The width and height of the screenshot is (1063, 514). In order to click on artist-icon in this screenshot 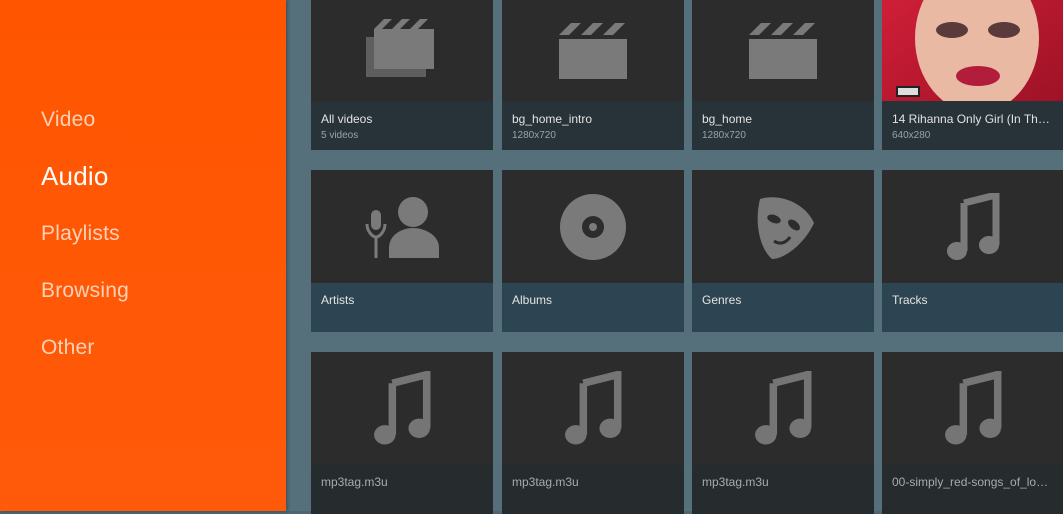, I will do `click(402, 227)`.